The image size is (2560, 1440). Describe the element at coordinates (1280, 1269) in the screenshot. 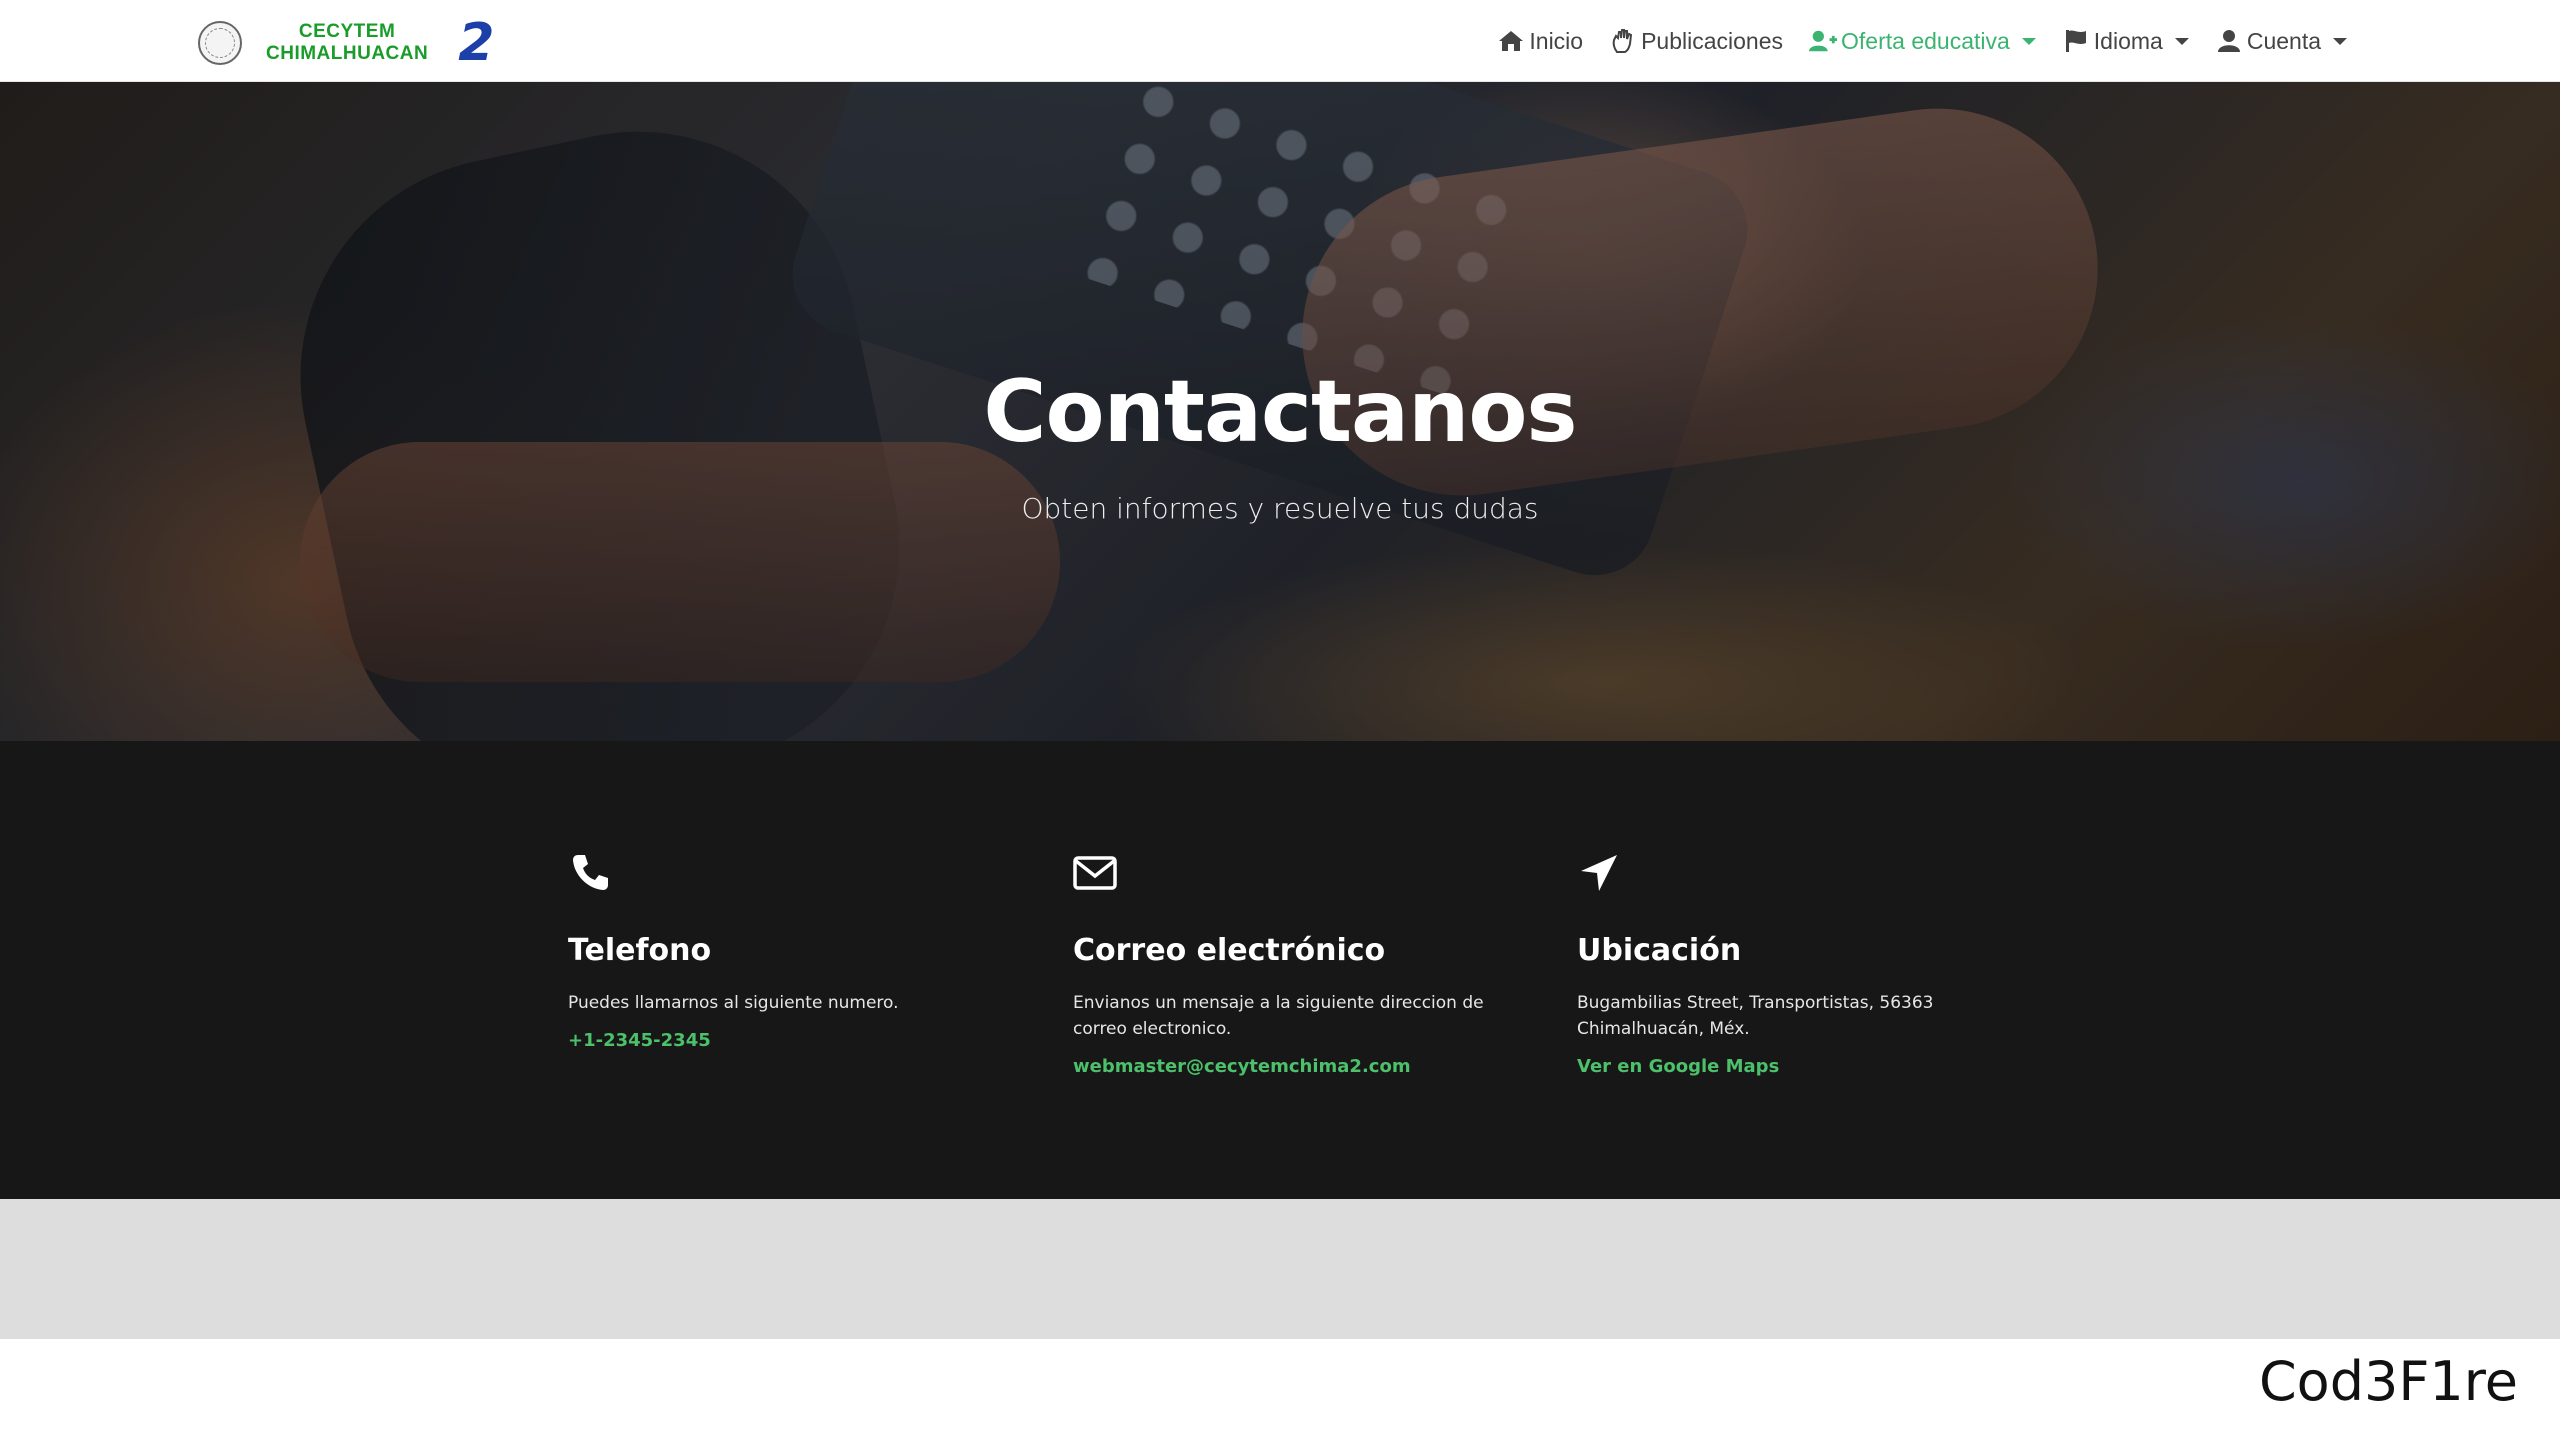

I see `footer-band` at that location.